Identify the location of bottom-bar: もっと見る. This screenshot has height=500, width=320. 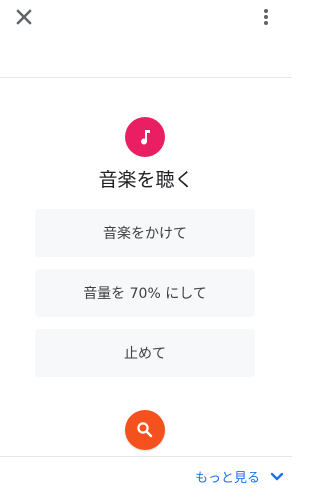
(146, 478).